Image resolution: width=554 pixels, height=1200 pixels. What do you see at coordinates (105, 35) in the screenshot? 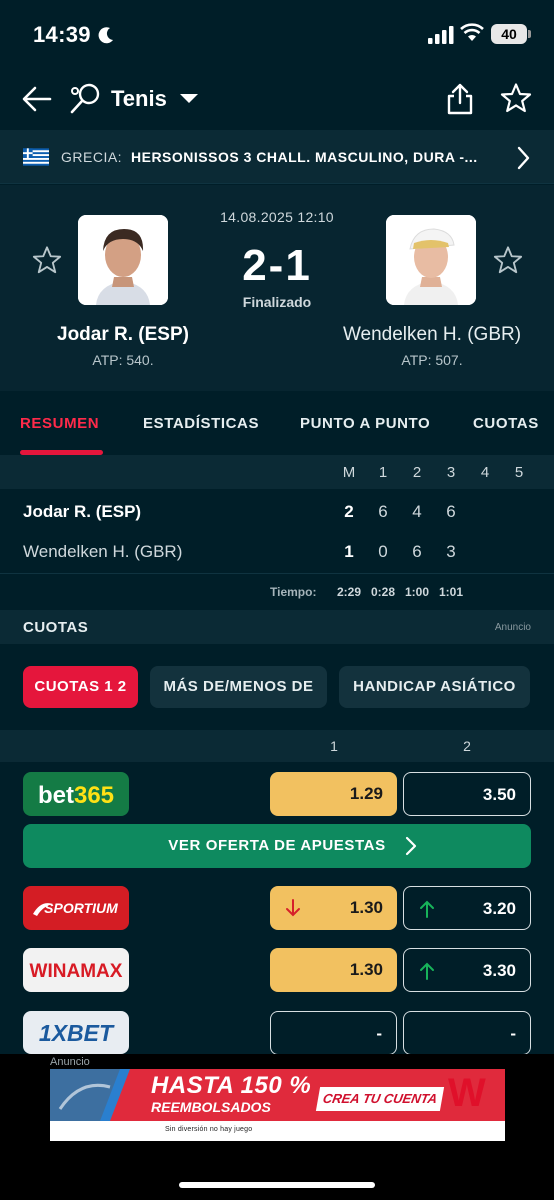
I see `moon-icon` at bounding box center [105, 35].